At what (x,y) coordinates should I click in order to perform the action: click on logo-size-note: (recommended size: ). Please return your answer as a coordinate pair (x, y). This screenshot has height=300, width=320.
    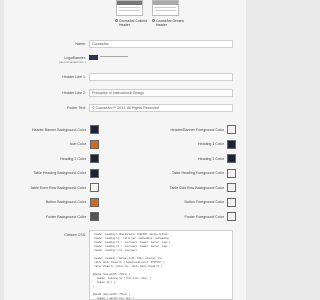
    Looking at the image, I should click on (72, 62).